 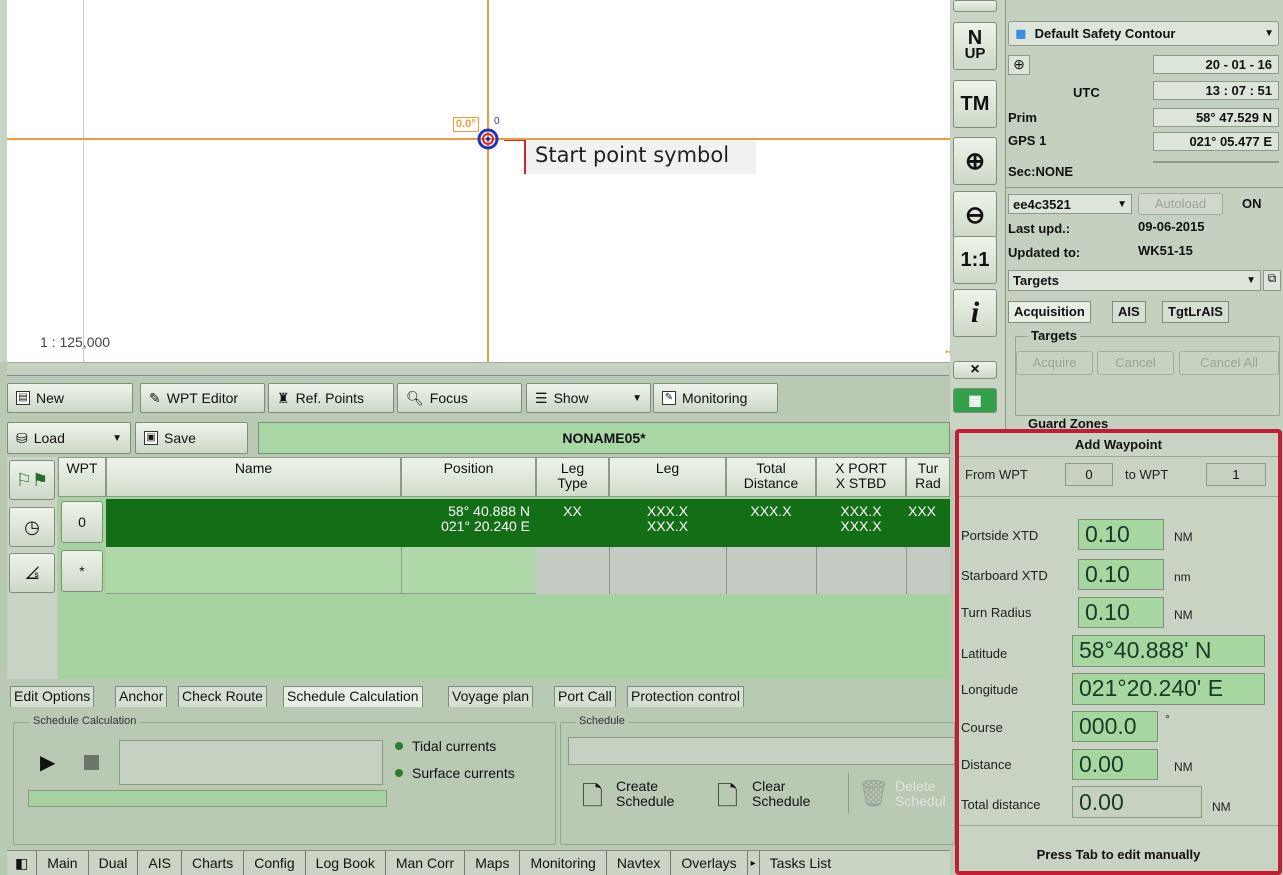 I want to click on nav-man-corr: Man Corr, so click(x=426, y=862).